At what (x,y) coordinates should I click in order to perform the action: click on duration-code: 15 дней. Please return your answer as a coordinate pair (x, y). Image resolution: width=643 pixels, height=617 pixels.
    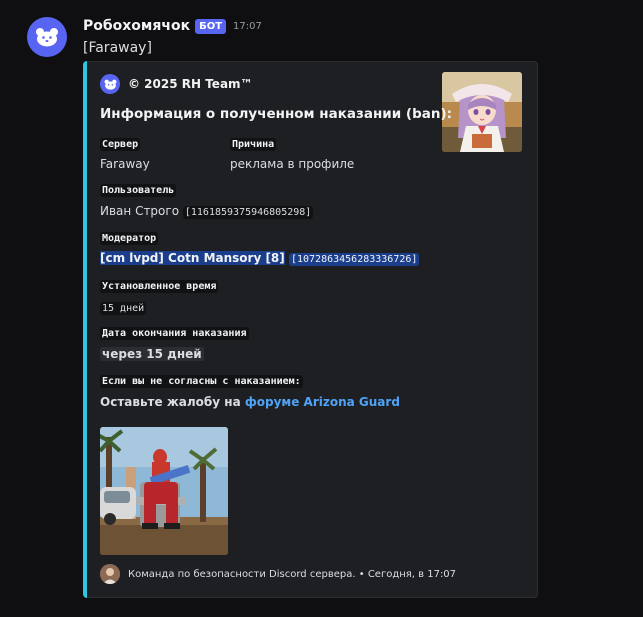
    Looking at the image, I should click on (123, 308).